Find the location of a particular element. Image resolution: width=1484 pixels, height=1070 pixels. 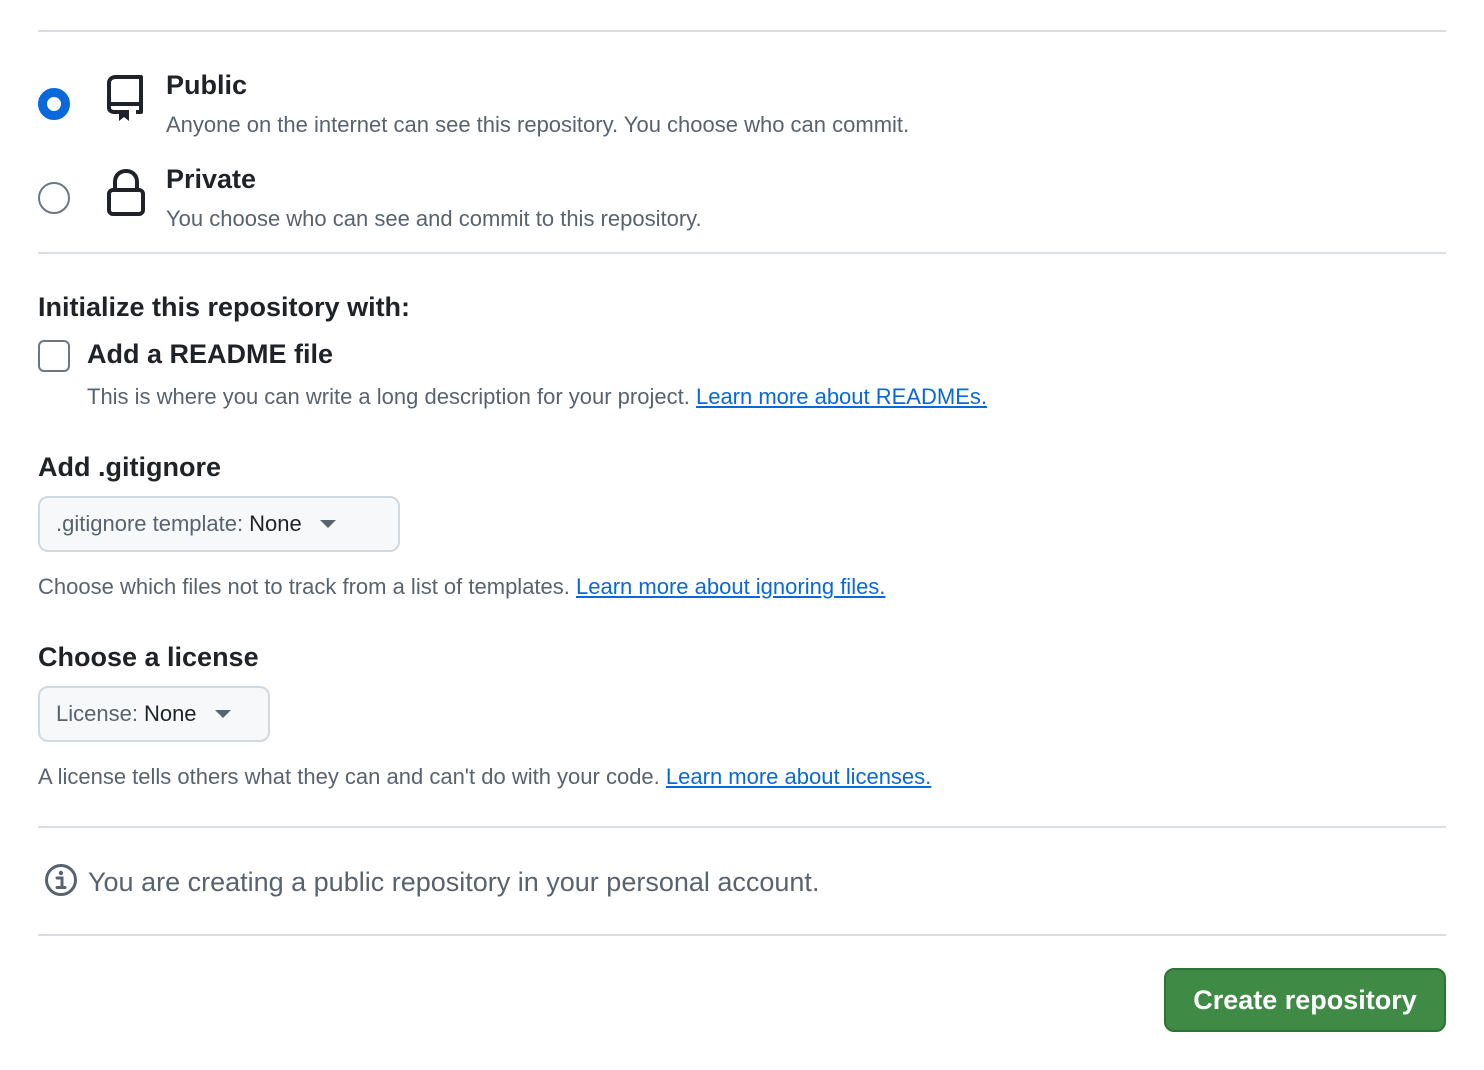

lock-icon is located at coordinates (126, 192).